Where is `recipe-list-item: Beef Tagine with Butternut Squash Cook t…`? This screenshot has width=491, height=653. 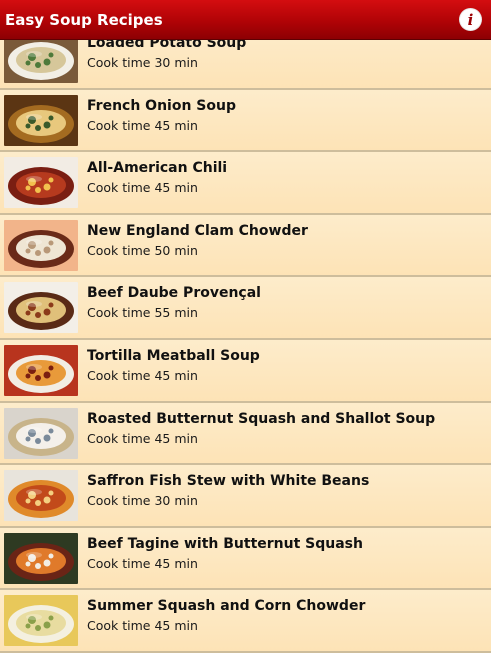
recipe-list-item: Beef Tagine with Butternut Squash Cook t… is located at coordinates (245, 559).